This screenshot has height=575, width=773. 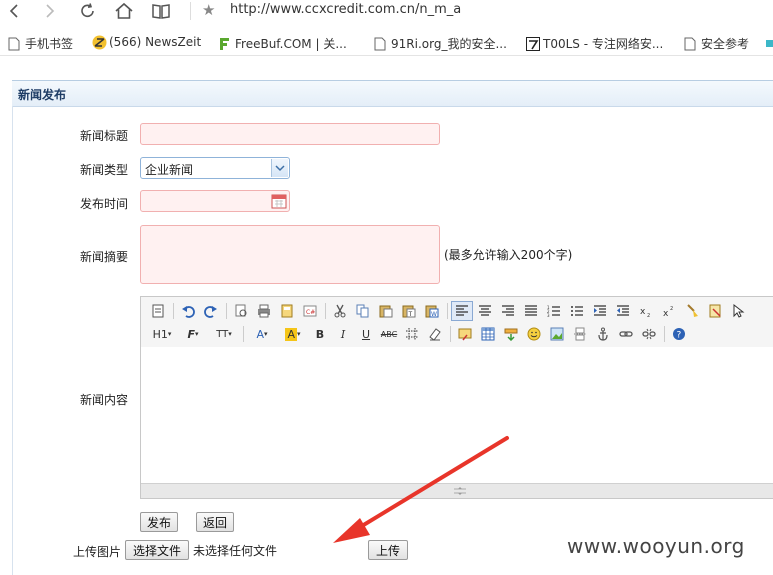 What do you see at coordinates (188, 311) in the screenshot?
I see `undo-icon` at bounding box center [188, 311].